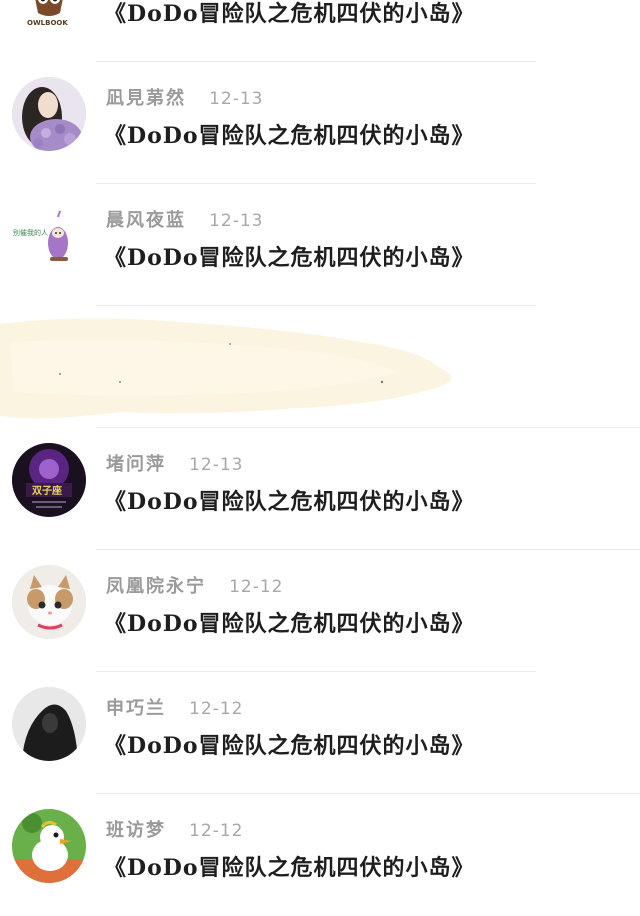 This screenshot has height=916, width=640. Describe the element at coordinates (49, 114) in the screenshot. I see `woman-with-flowers-avatar` at that location.